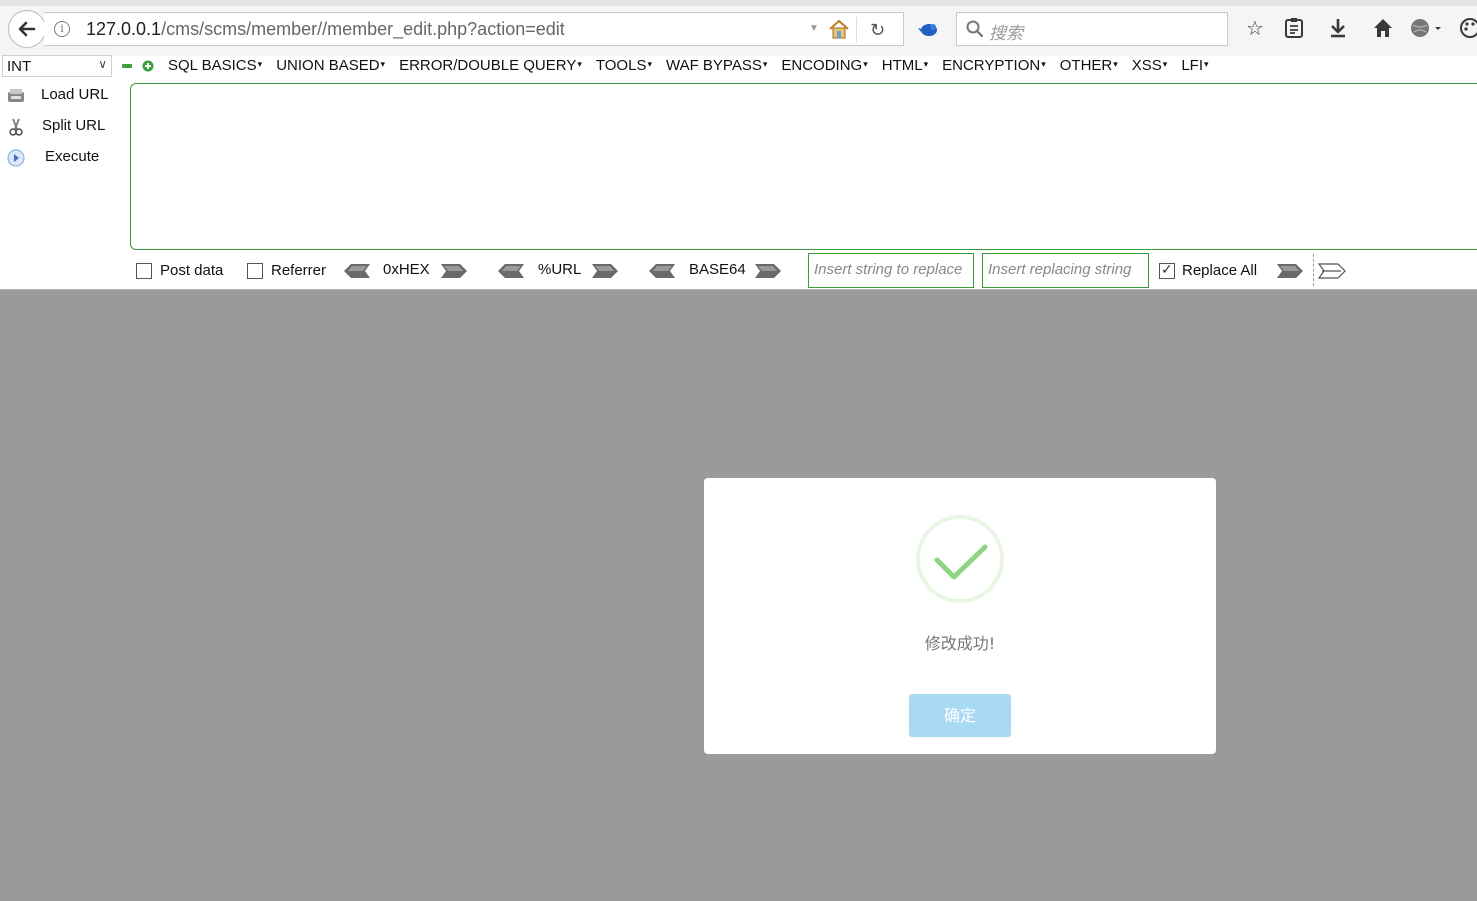 This screenshot has width=1477, height=901. What do you see at coordinates (192, 270) in the screenshot?
I see `post-data-label: Post data` at bounding box center [192, 270].